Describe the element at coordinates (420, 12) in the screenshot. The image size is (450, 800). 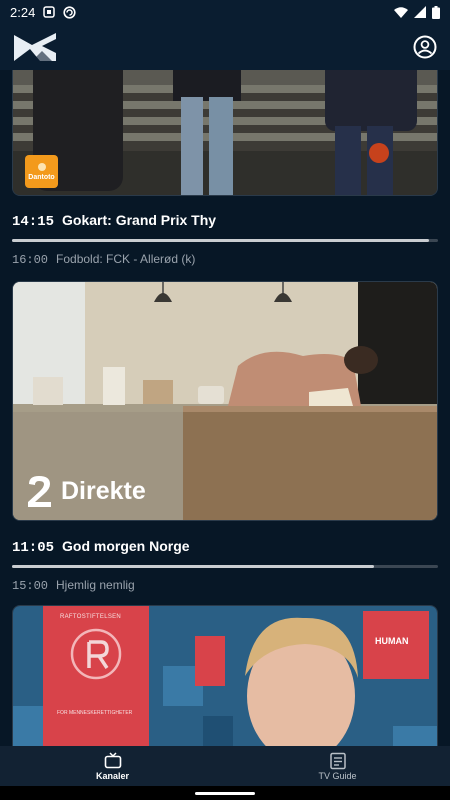
I see `signal-icon` at that location.